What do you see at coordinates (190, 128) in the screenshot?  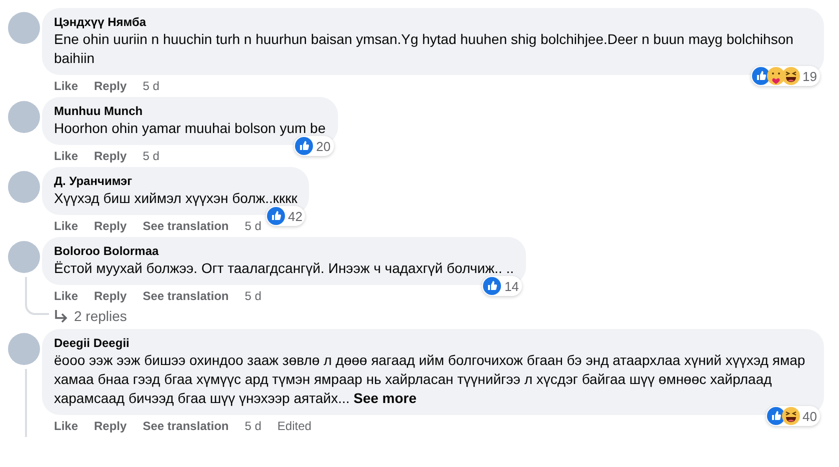 I see `comment-text: Hoorhon ohin yamar muuhai bolson yum be` at bounding box center [190, 128].